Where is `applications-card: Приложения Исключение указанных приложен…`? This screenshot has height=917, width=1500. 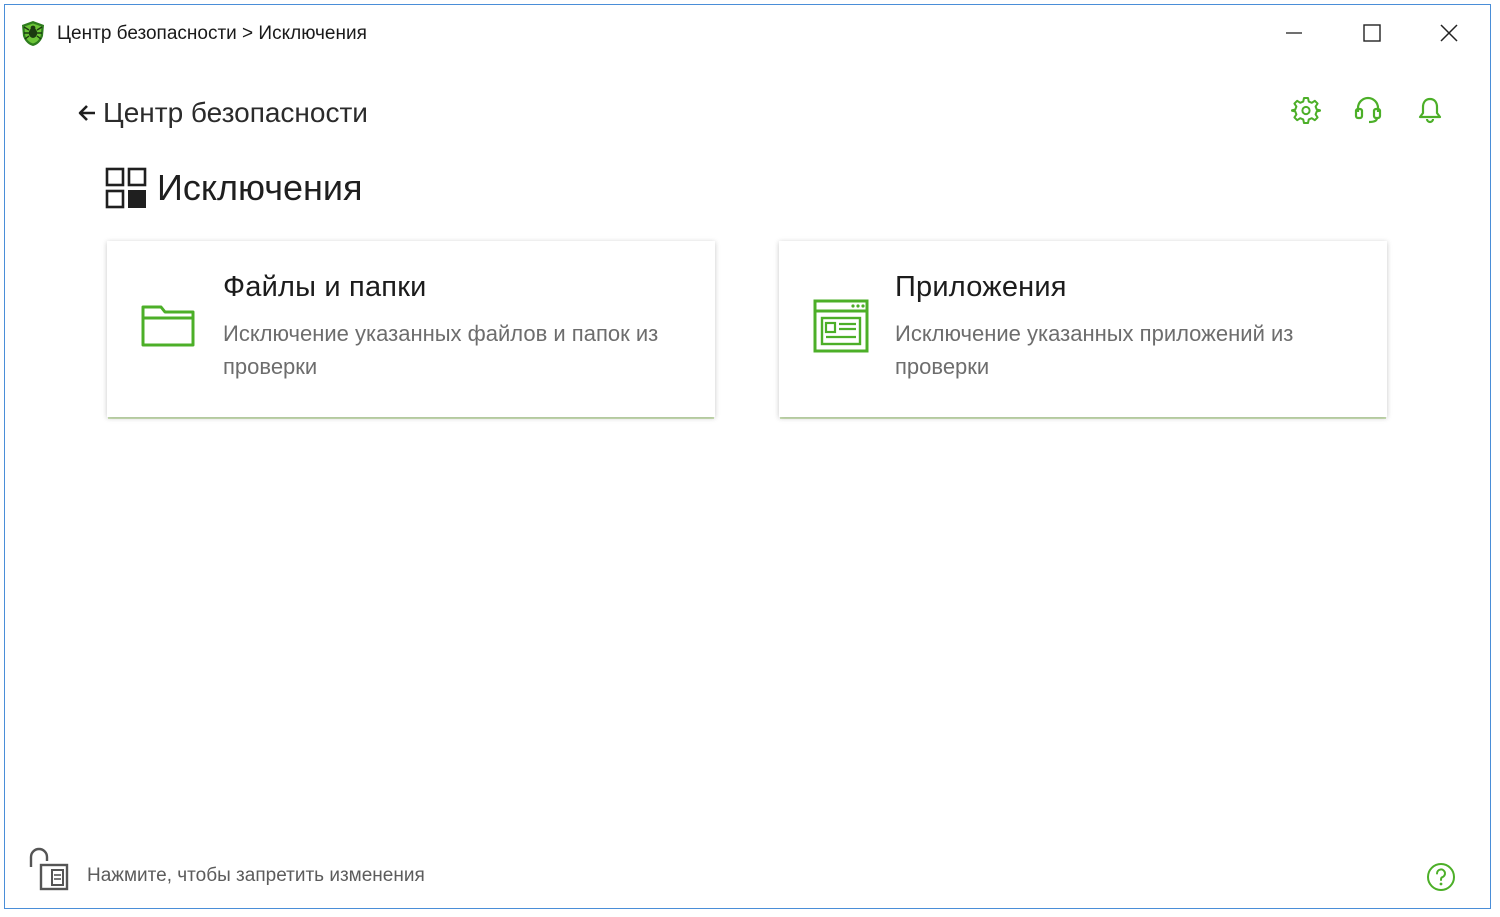
applications-card: Приложения Исключение указанных приложен… is located at coordinates (1083, 329).